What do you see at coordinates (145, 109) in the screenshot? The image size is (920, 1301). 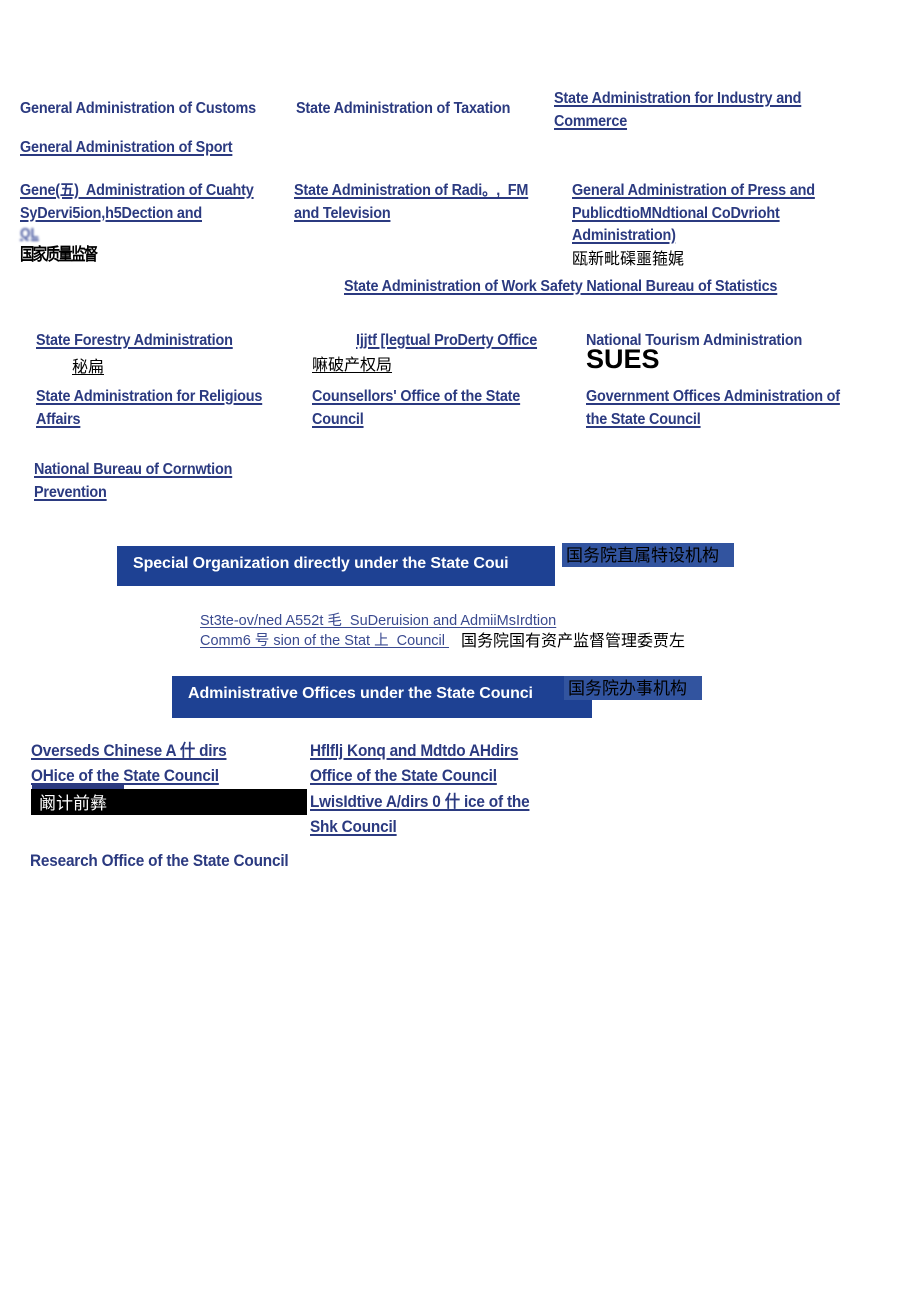 I see `agency-customs: General Administration of Customs` at bounding box center [145, 109].